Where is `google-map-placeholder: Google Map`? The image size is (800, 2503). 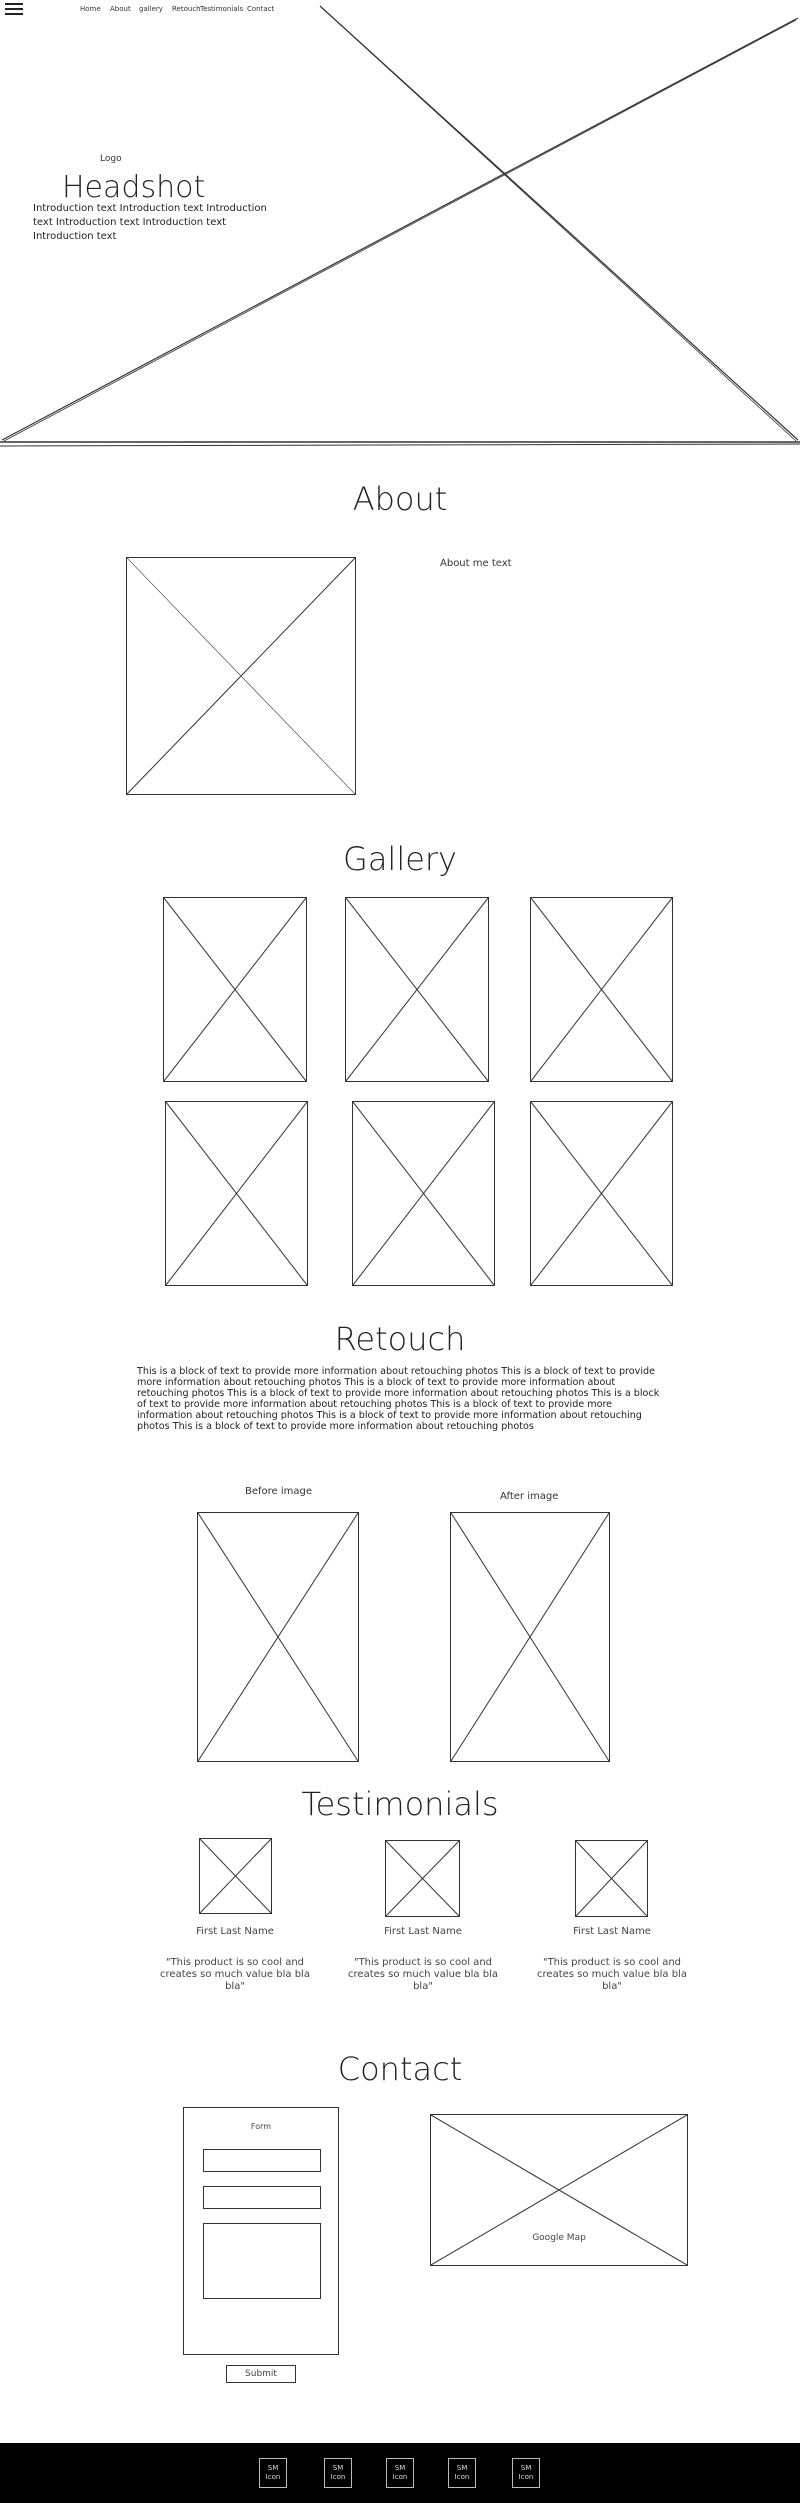
google-map-placeholder: Google Map is located at coordinates (559, 2190).